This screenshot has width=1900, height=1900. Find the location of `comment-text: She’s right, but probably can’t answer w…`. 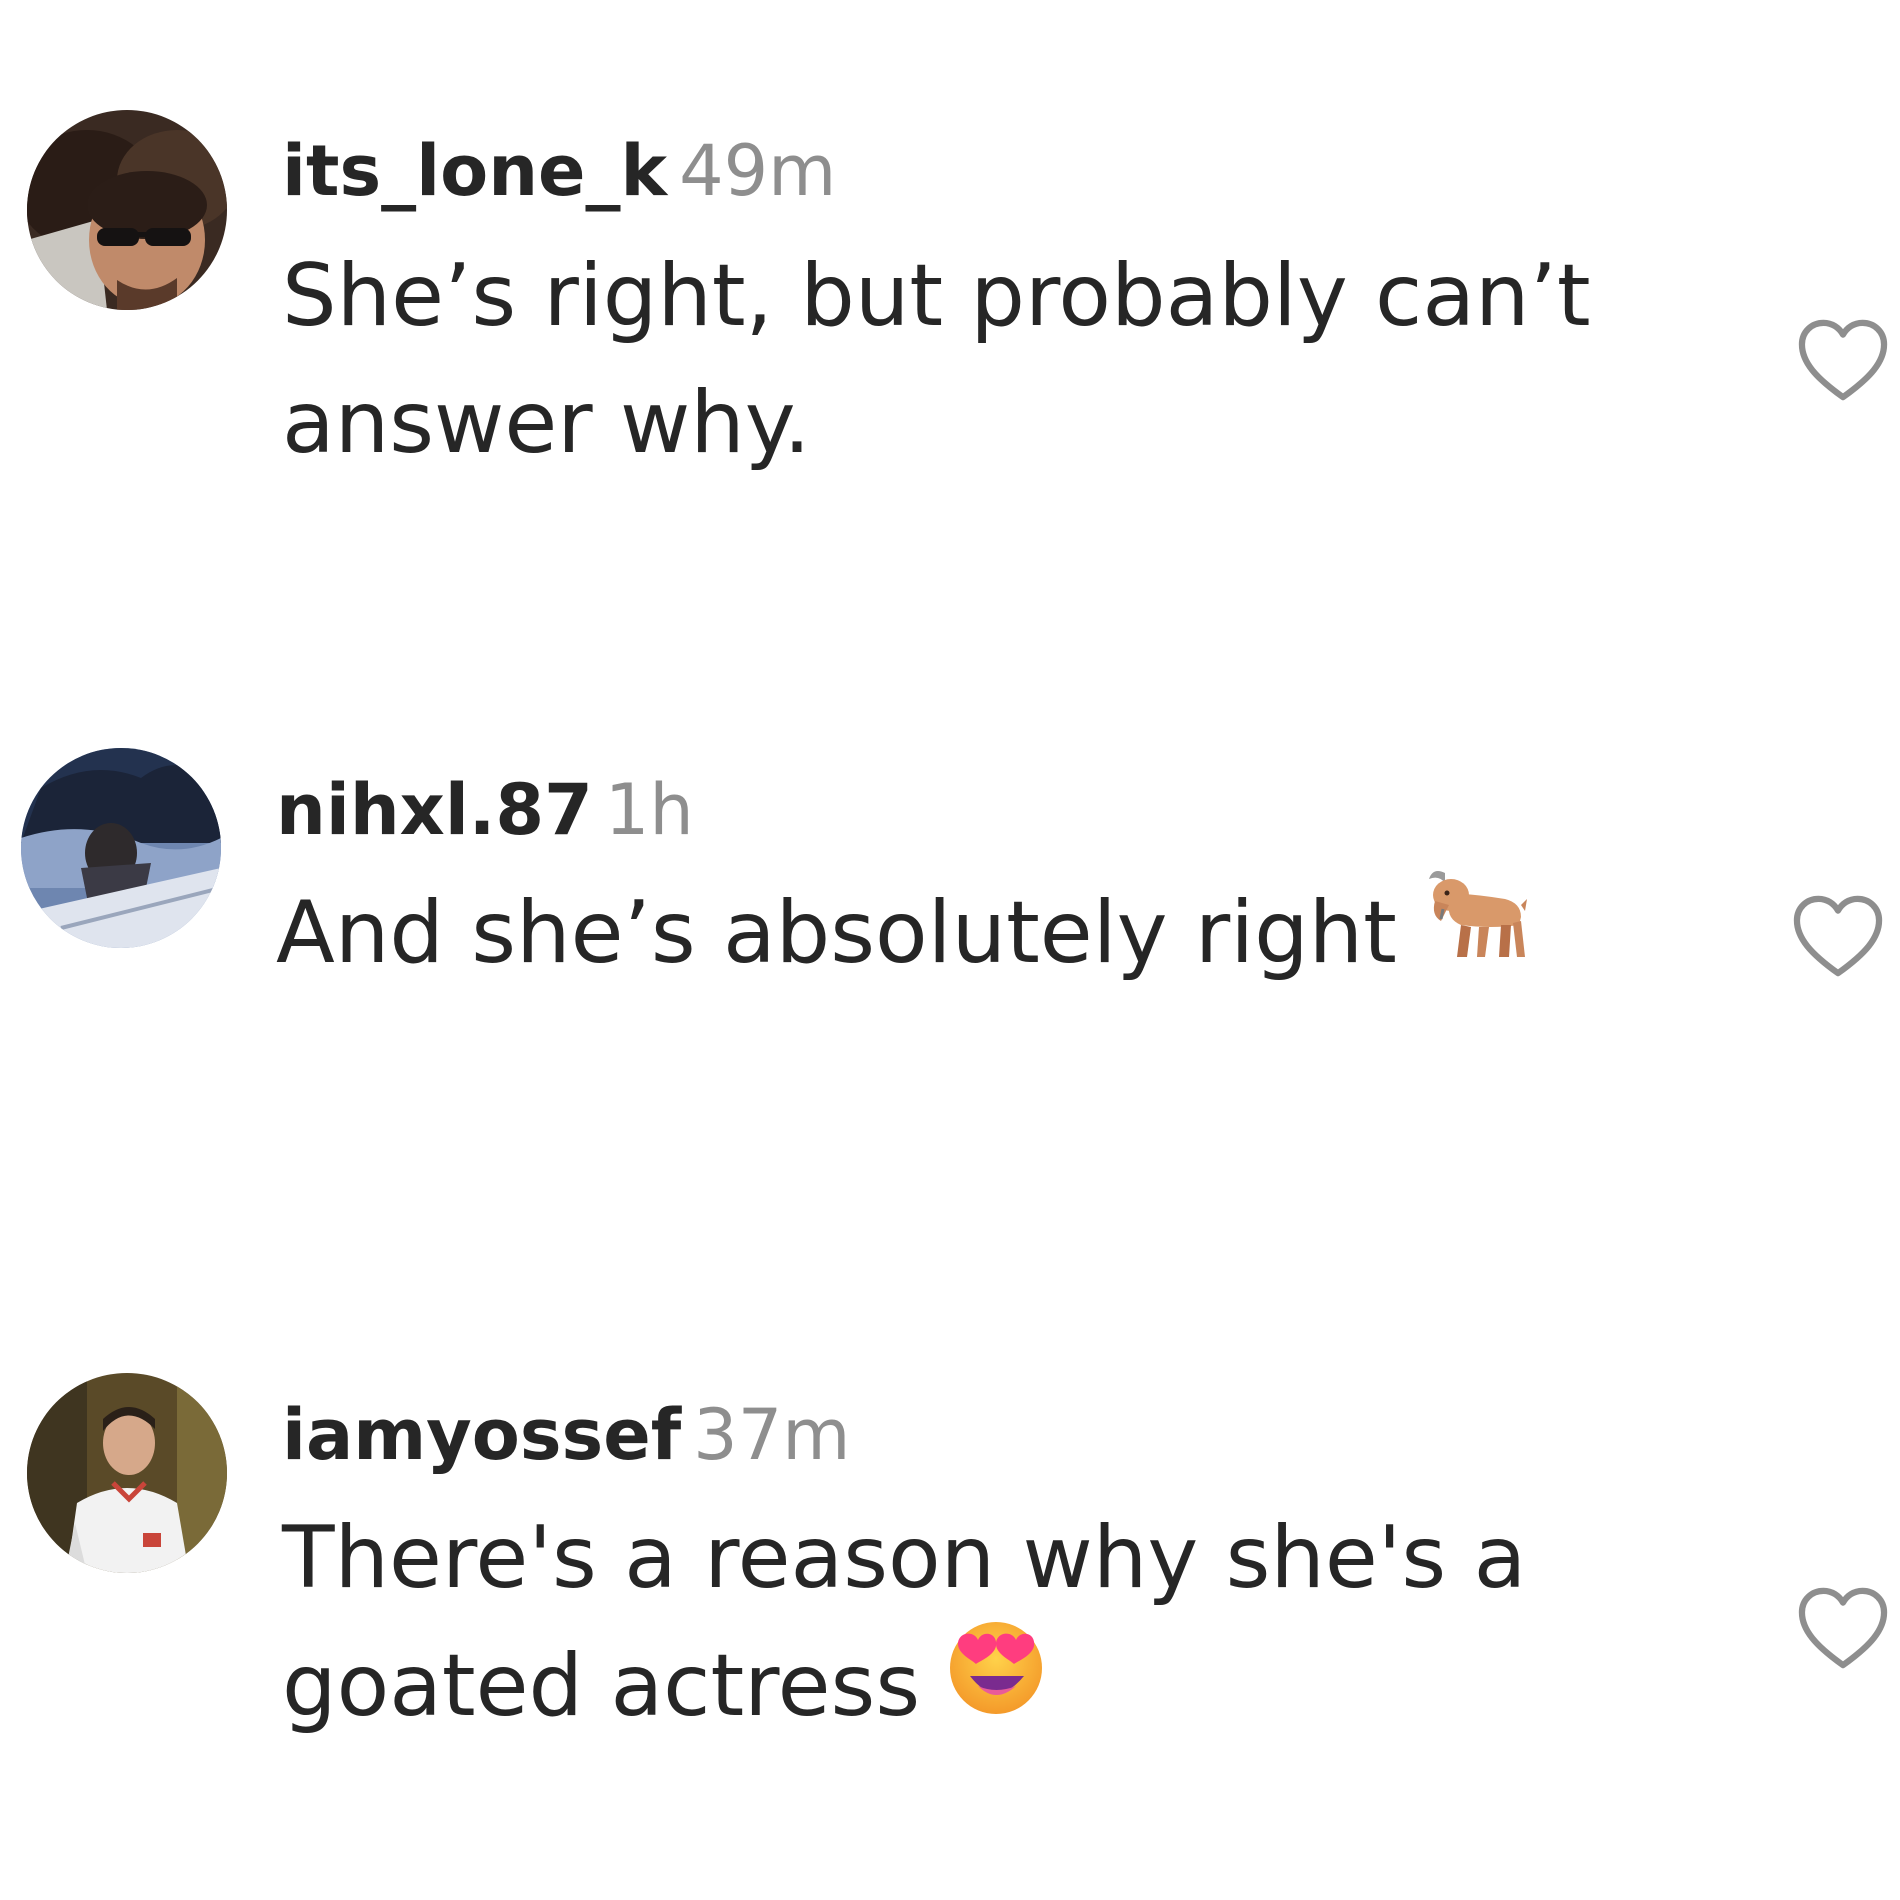

comment-text: She’s right, but probably can’t answer w… is located at coordinates (936, 360).